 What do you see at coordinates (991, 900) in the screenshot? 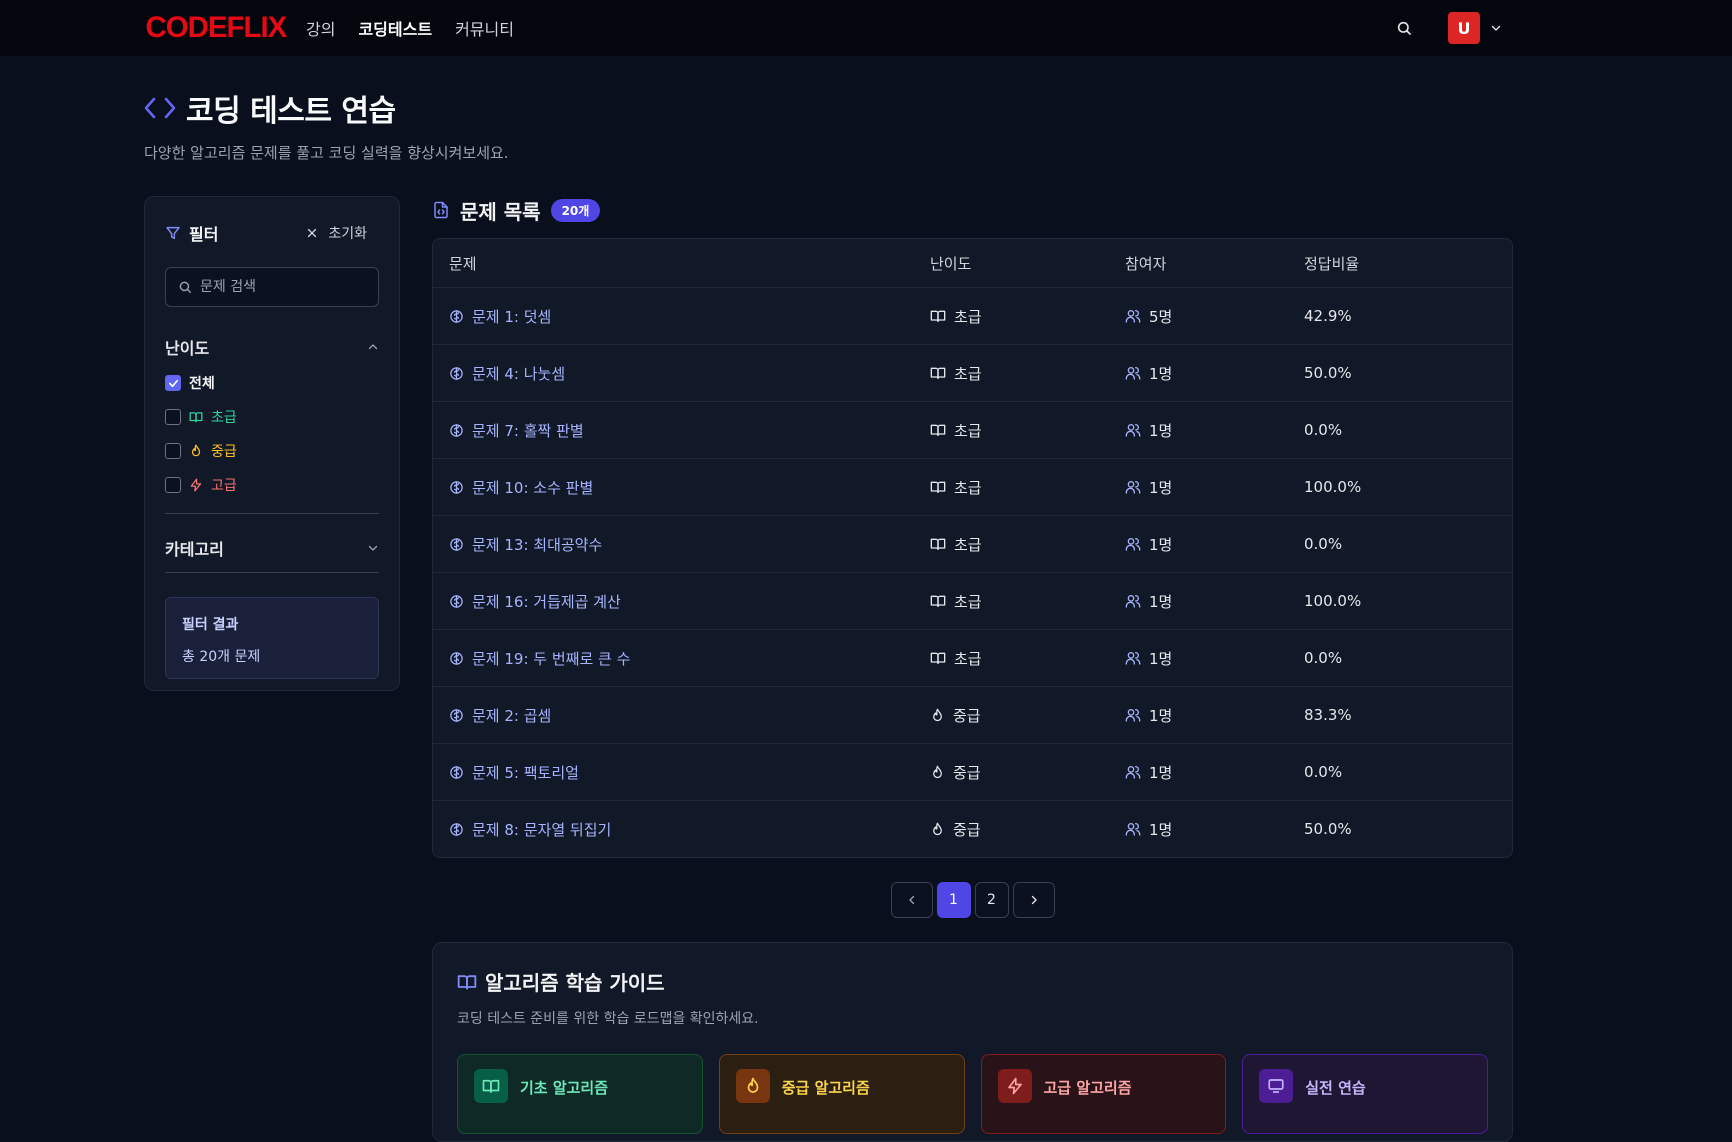
I see `page-2-button: 2` at bounding box center [991, 900].